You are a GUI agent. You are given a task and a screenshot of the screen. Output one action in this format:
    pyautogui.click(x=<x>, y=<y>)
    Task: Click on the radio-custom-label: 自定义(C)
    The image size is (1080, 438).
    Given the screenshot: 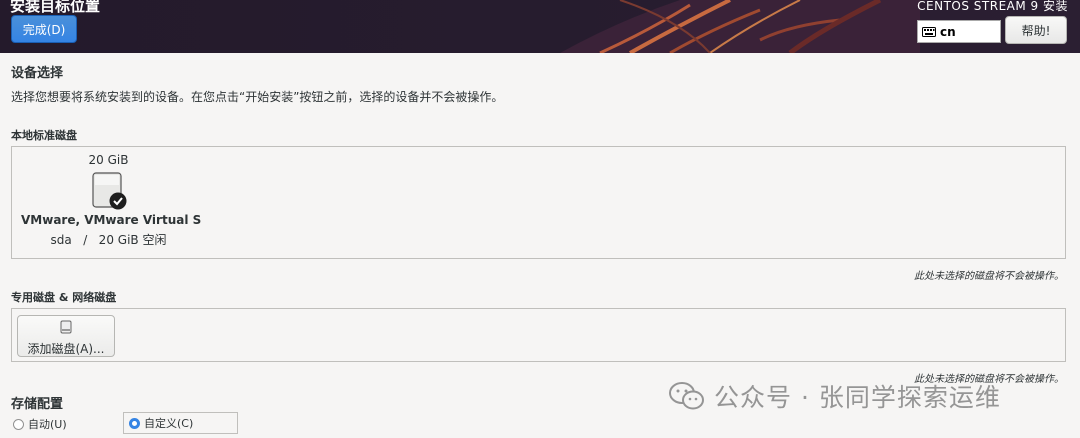 What is the action you would take?
    pyautogui.click(x=169, y=423)
    